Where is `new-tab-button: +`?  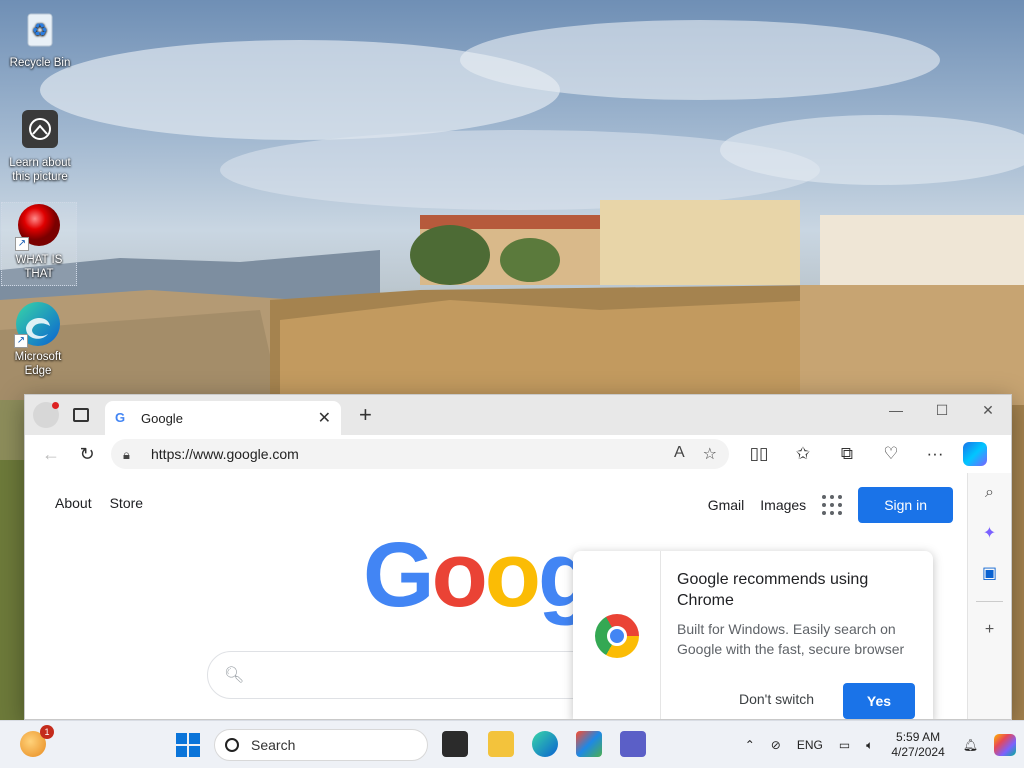 new-tab-button: + is located at coordinates (365, 415).